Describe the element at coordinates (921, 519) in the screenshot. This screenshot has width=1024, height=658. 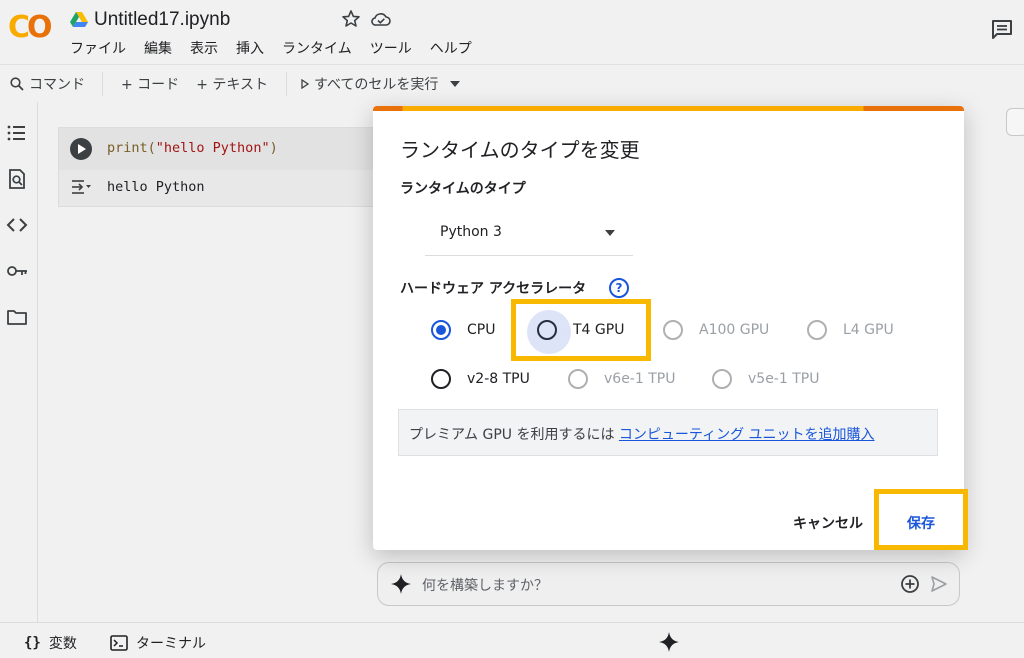
I see `highlight-save-button` at that location.